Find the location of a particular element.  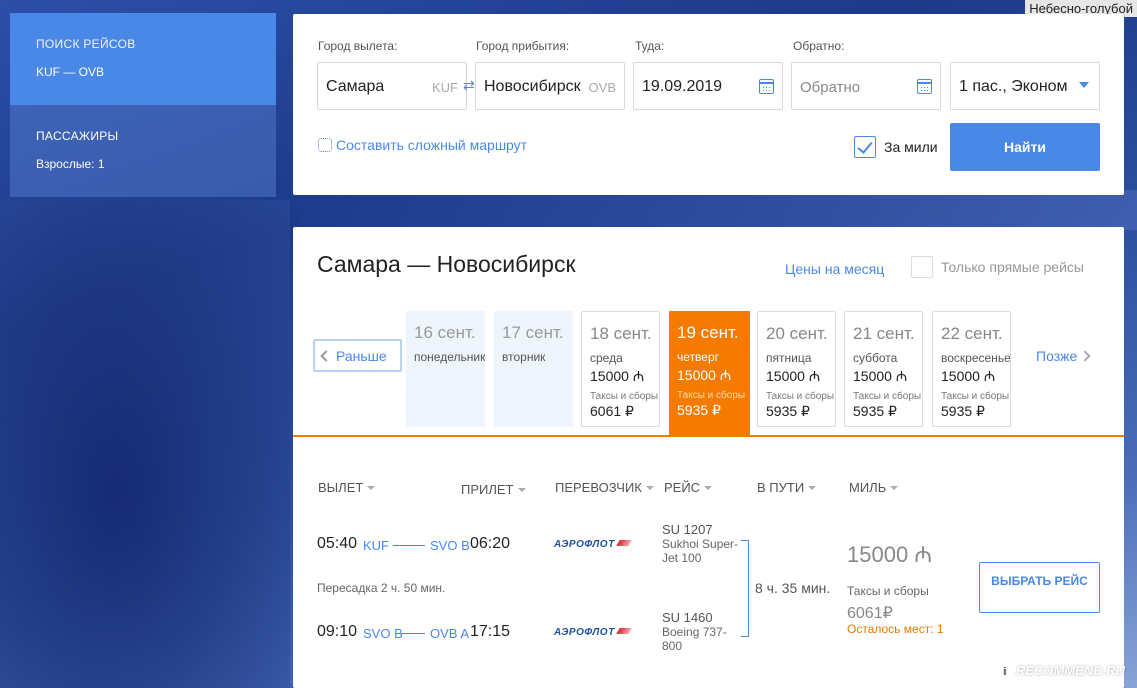

sidebar-passengers: ПАССАЖИРЫ Взрослые: 1 is located at coordinates (143, 151).